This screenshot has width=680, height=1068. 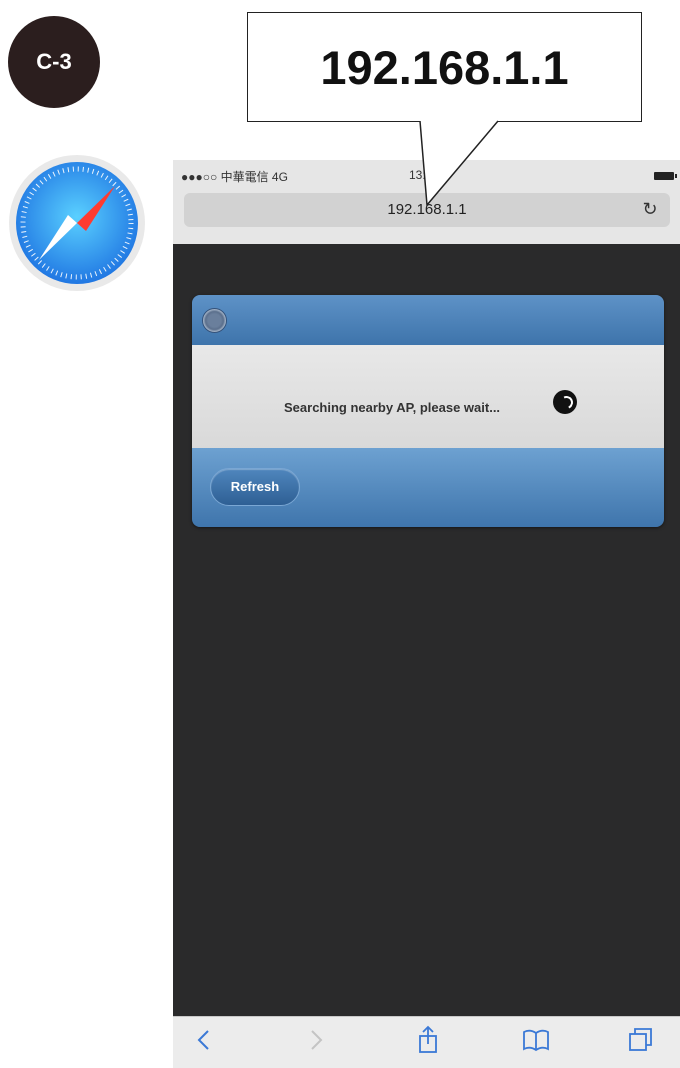 What do you see at coordinates (316, 1040) in the screenshot?
I see `forward-icon` at bounding box center [316, 1040].